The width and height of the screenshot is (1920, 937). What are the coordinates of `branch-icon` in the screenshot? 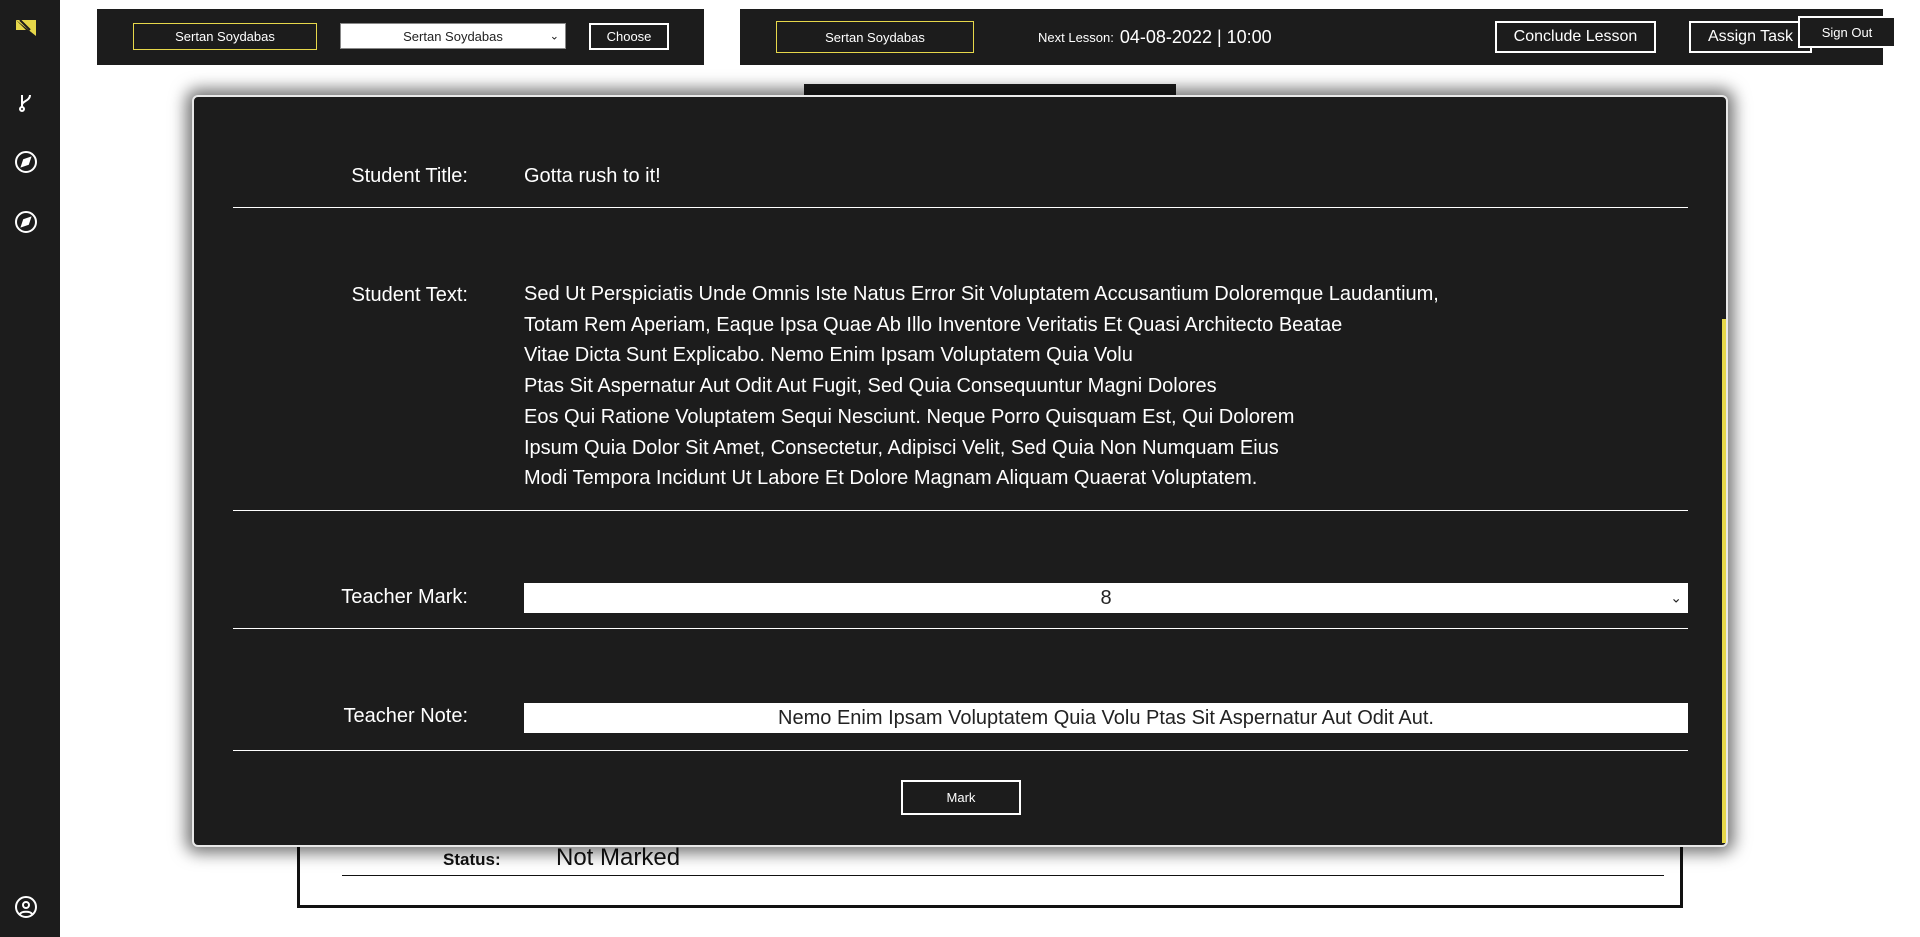 It's located at (26, 102).